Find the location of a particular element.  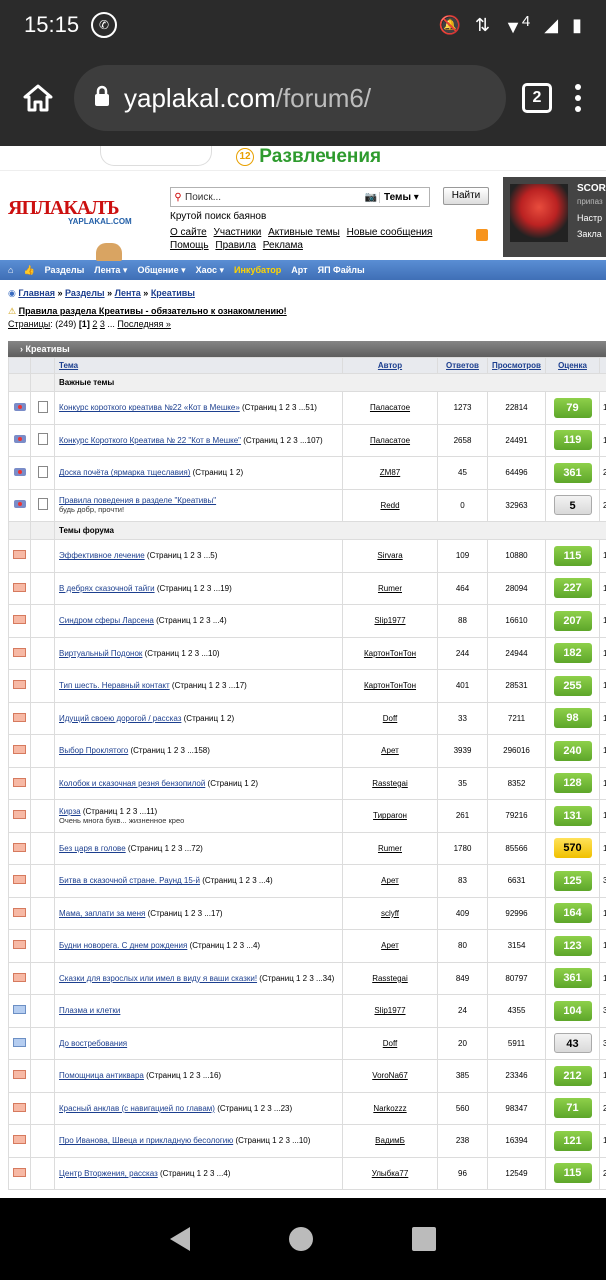

col-topic: Тема is located at coordinates (198, 365).